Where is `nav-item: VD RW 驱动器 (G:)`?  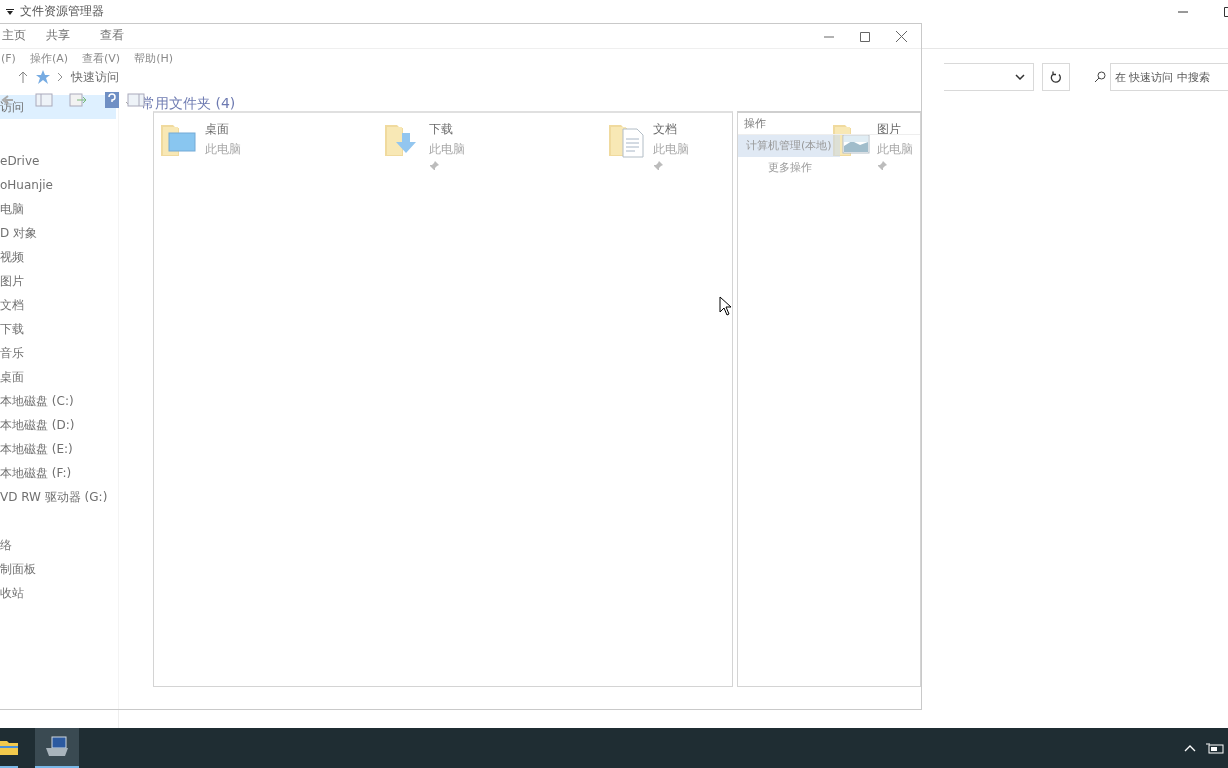
nav-item: VD RW 驱动器 (G:) is located at coordinates (59, 497).